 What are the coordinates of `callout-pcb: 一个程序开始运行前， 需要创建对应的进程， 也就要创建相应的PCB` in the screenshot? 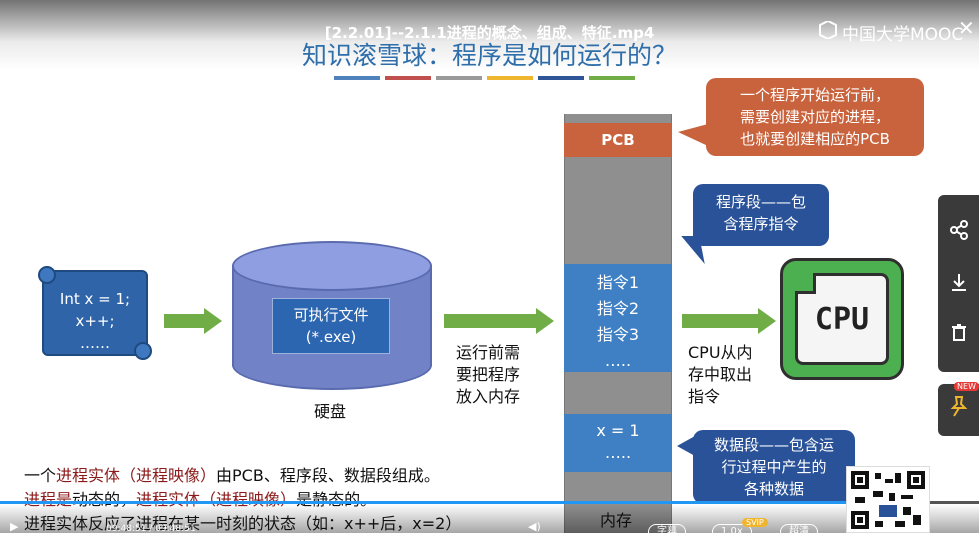 It's located at (801, 117).